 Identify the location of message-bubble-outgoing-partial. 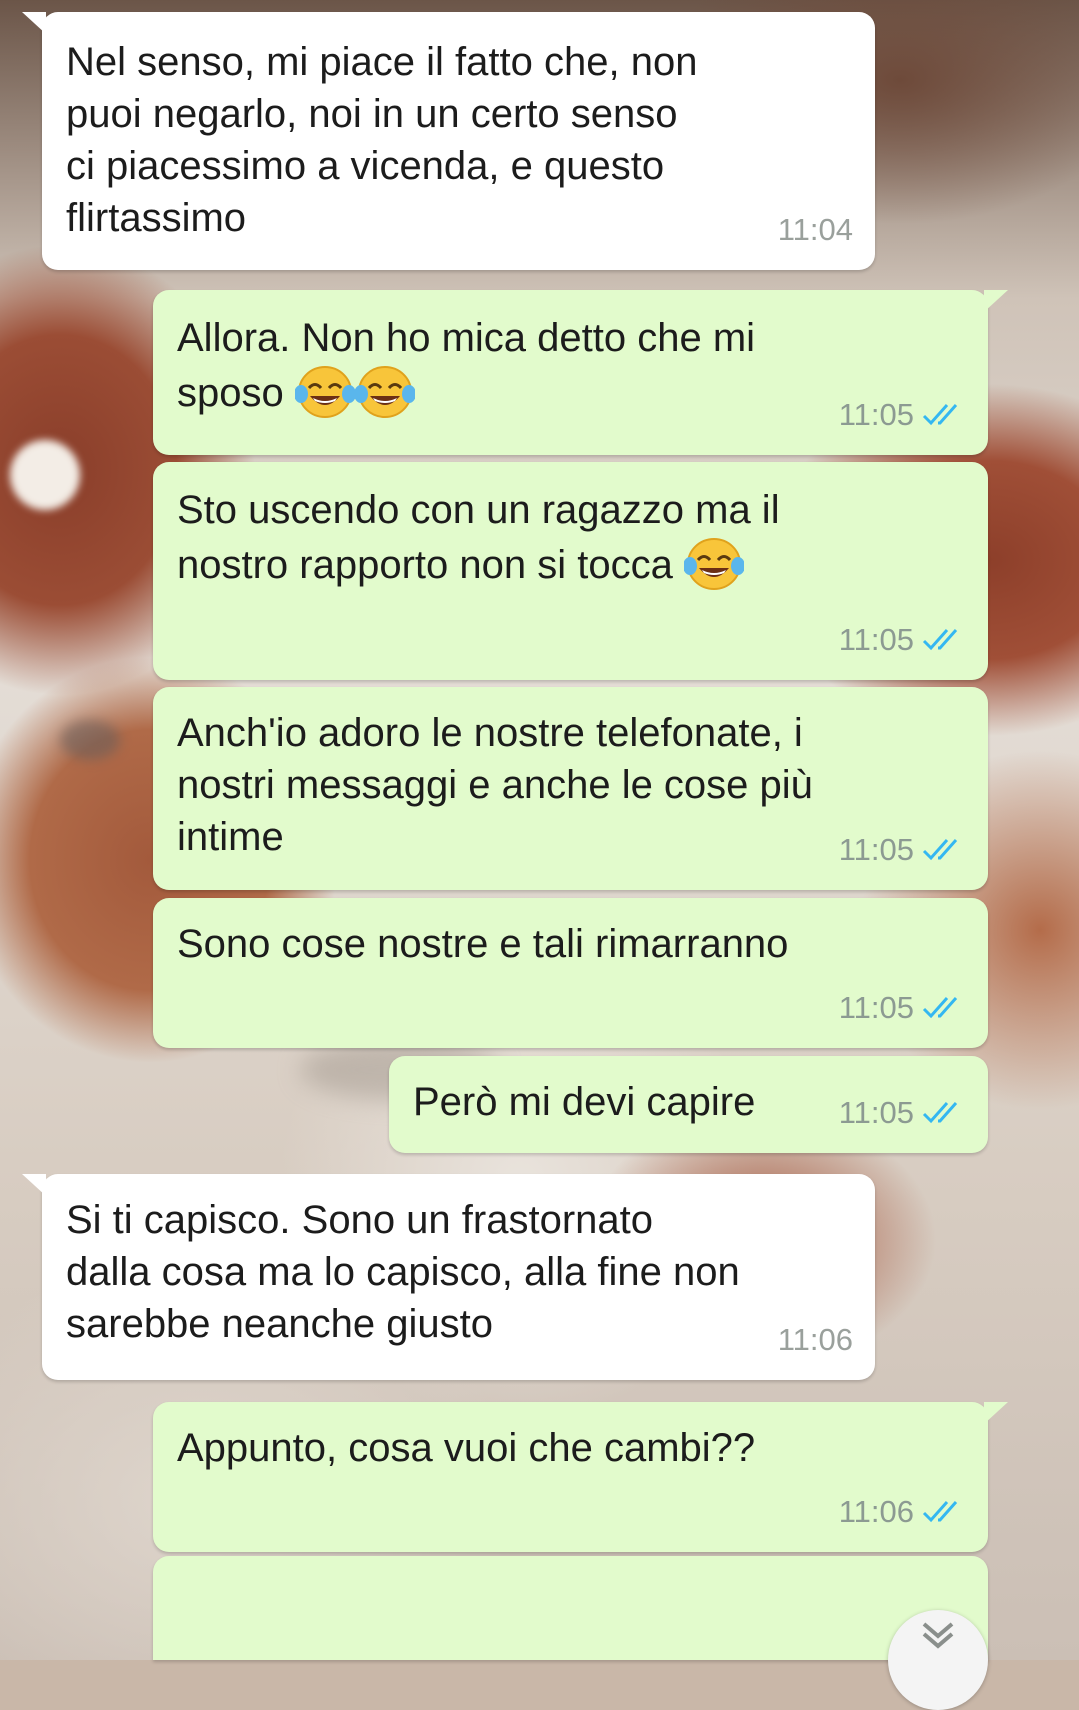
(570, 1608).